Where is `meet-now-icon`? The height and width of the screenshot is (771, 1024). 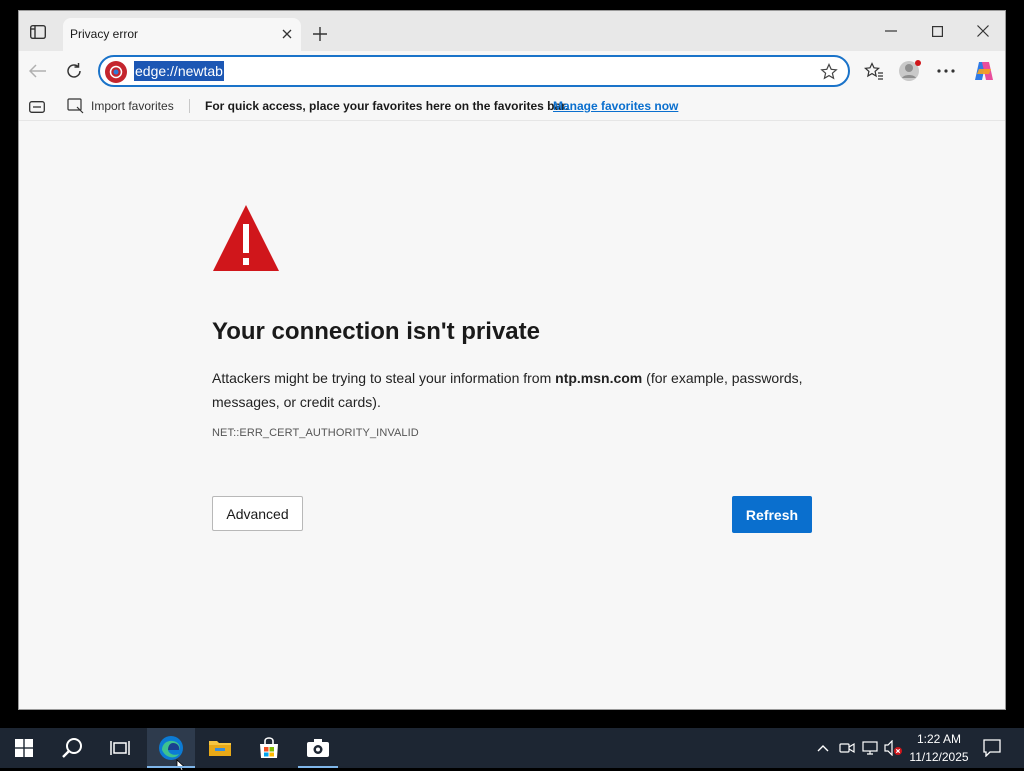
meet-now-icon is located at coordinates (847, 748).